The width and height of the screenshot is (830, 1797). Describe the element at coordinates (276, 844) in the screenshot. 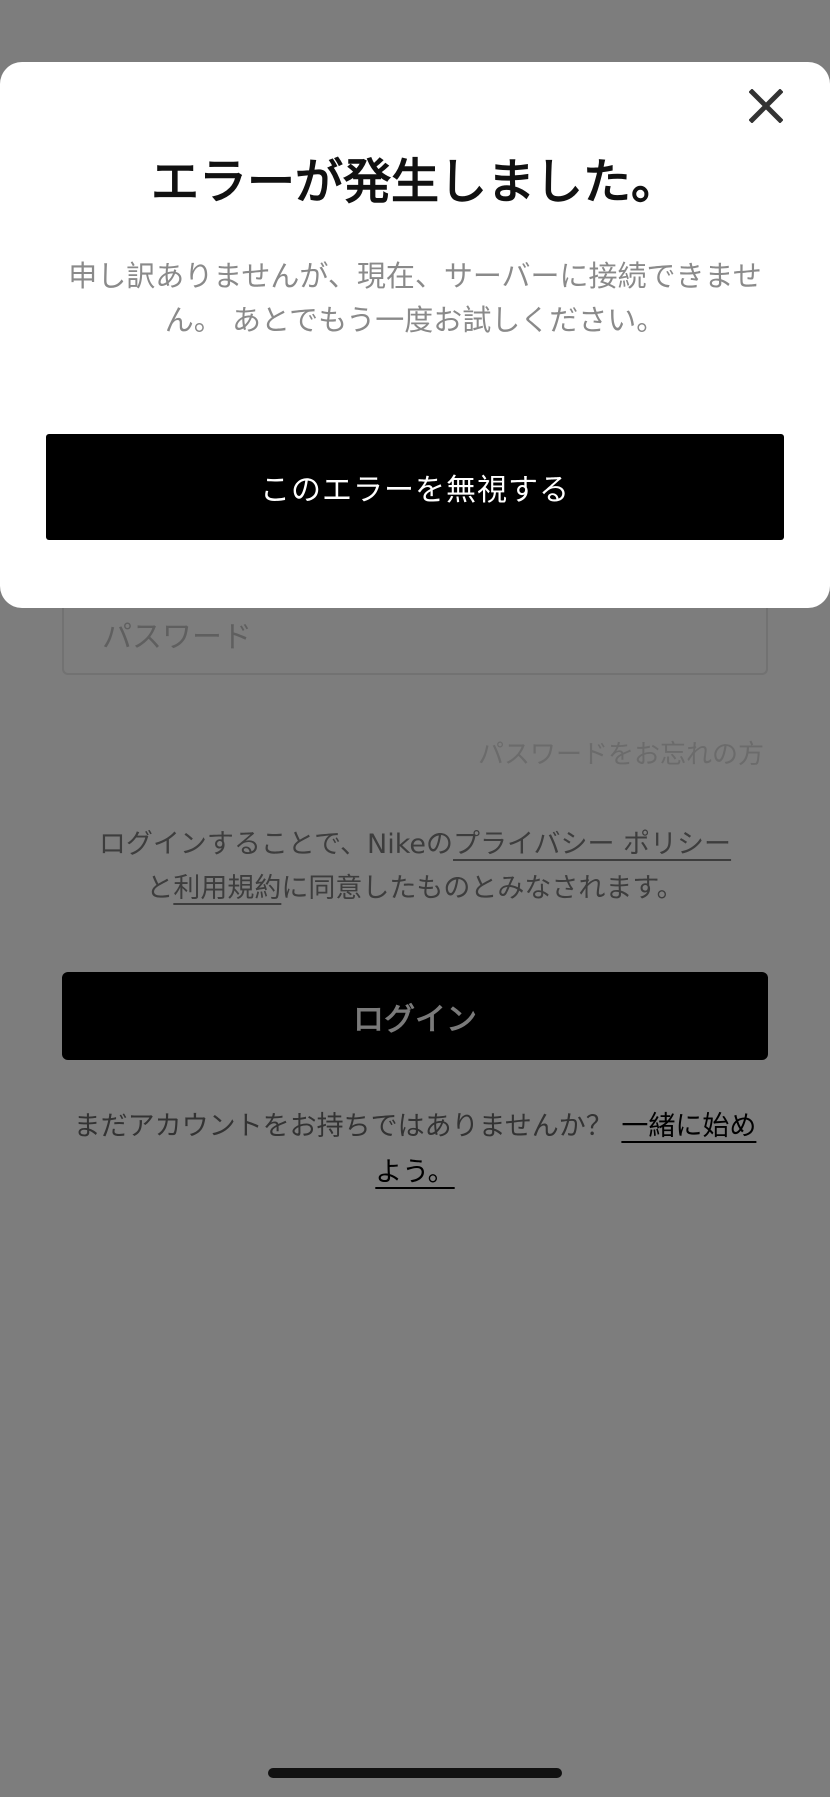

I see `terms-prefix: ログインすることで、Nikeの` at that location.